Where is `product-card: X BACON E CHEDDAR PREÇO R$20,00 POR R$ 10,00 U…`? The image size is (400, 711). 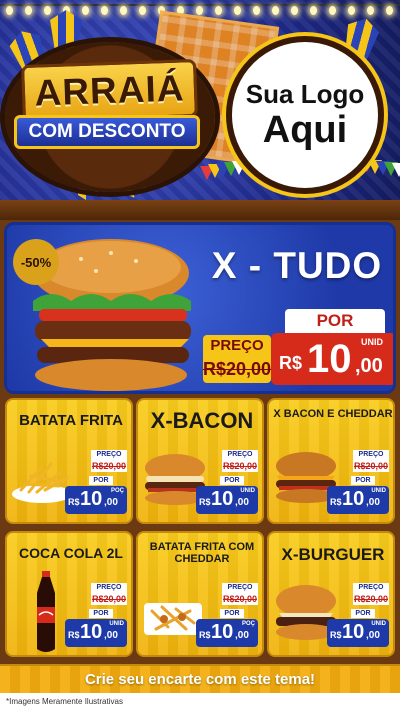 product-card: X BACON E CHEDDAR PREÇO R$20,00 POR R$ 10,00 U… is located at coordinates (331, 461).